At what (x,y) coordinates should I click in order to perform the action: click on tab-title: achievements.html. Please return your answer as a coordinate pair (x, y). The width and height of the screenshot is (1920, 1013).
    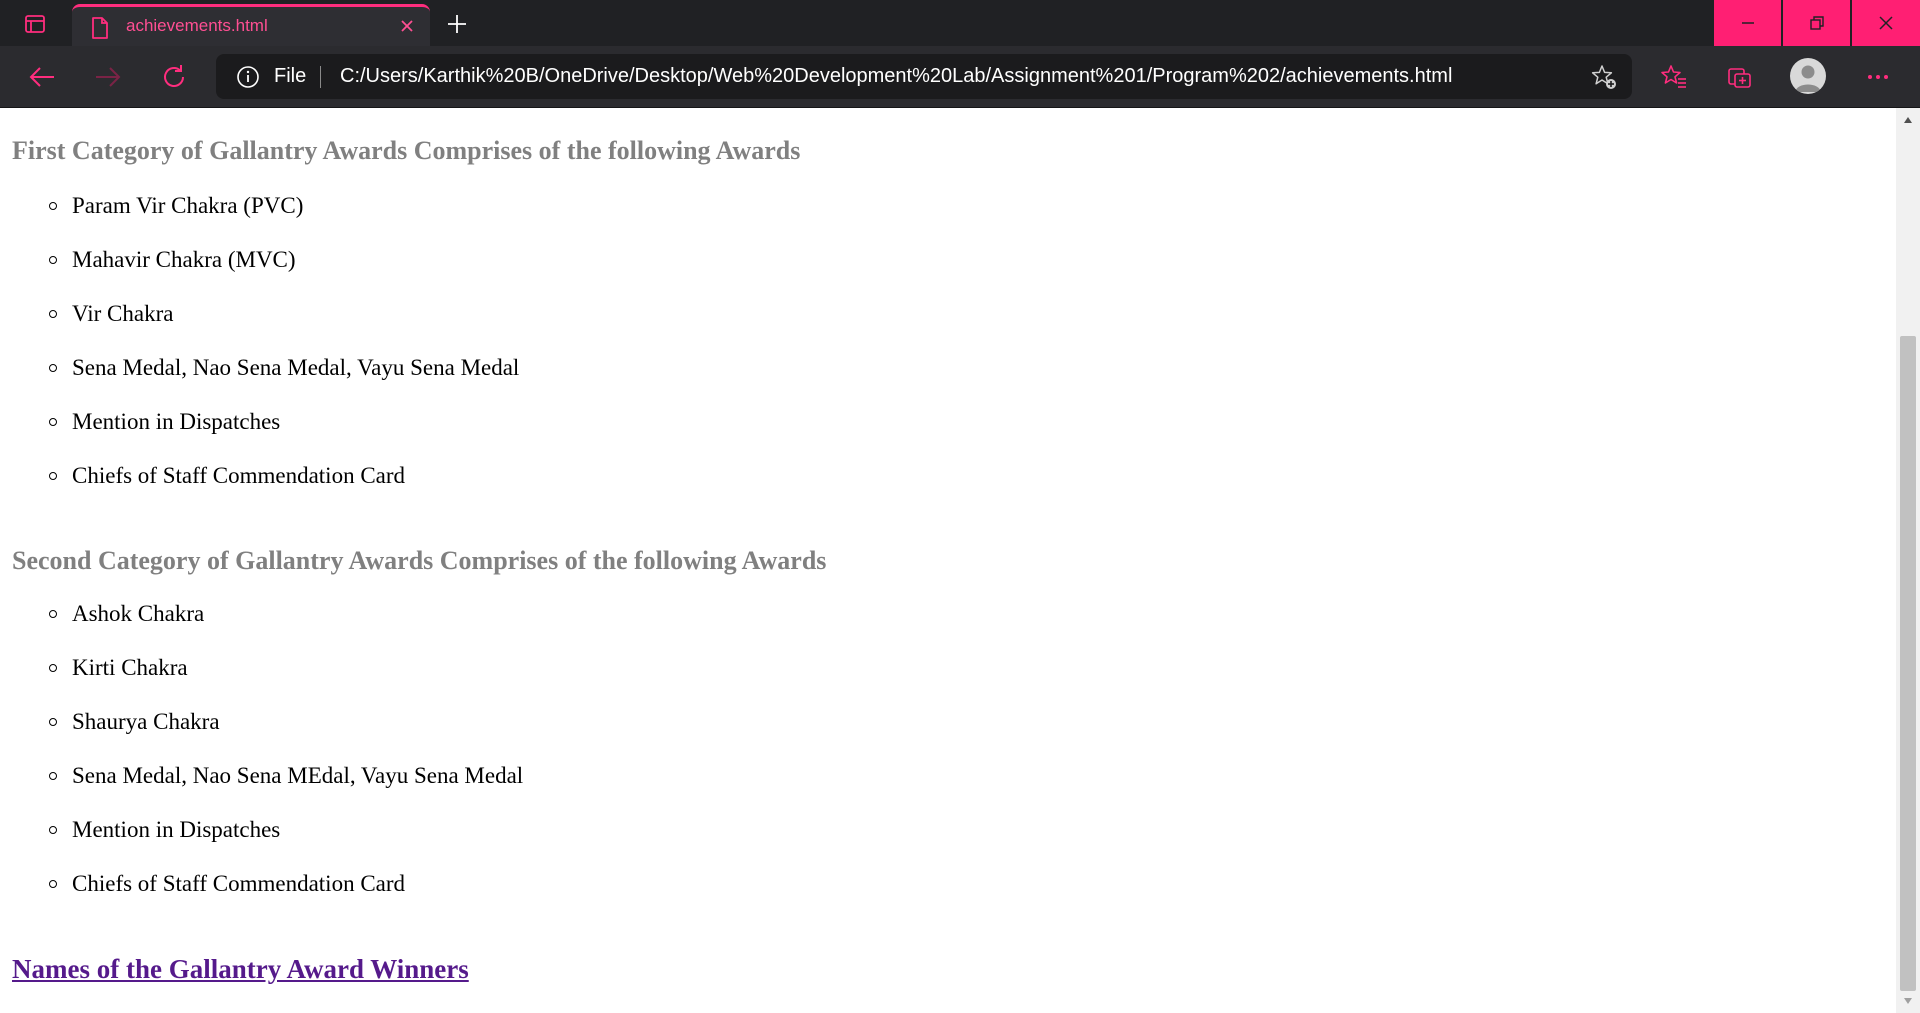
    Looking at the image, I should click on (197, 25).